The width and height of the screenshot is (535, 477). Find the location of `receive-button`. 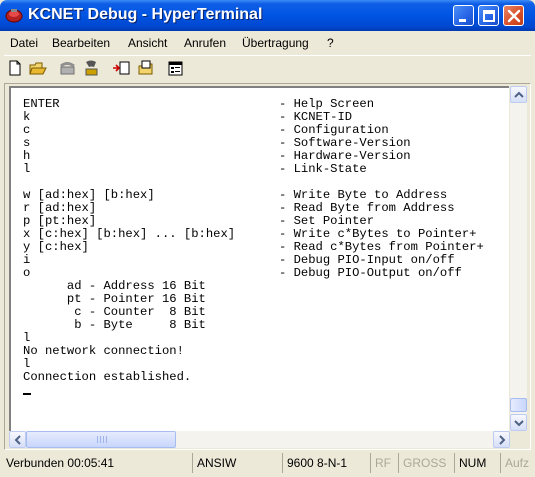

receive-button is located at coordinates (146, 68).